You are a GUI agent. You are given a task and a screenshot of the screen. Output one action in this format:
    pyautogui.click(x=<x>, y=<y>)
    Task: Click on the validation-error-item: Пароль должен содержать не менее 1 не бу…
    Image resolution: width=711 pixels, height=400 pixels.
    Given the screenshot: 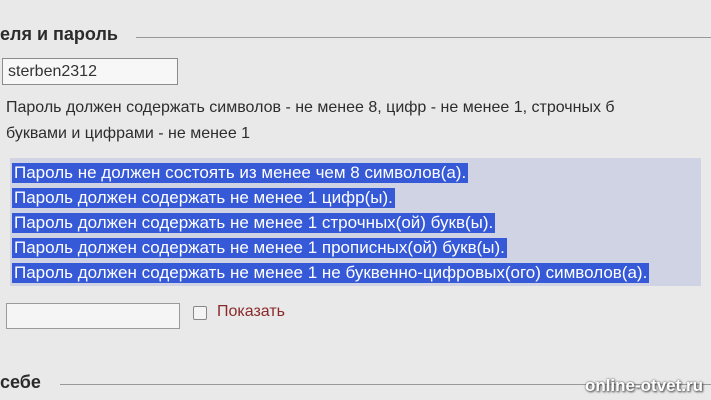 What is the action you would take?
    pyautogui.click(x=331, y=273)
    